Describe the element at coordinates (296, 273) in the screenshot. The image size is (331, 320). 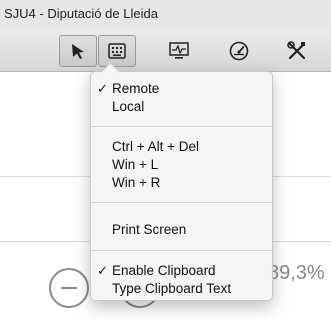
I see `zoom-level: 89,3%` at that location.